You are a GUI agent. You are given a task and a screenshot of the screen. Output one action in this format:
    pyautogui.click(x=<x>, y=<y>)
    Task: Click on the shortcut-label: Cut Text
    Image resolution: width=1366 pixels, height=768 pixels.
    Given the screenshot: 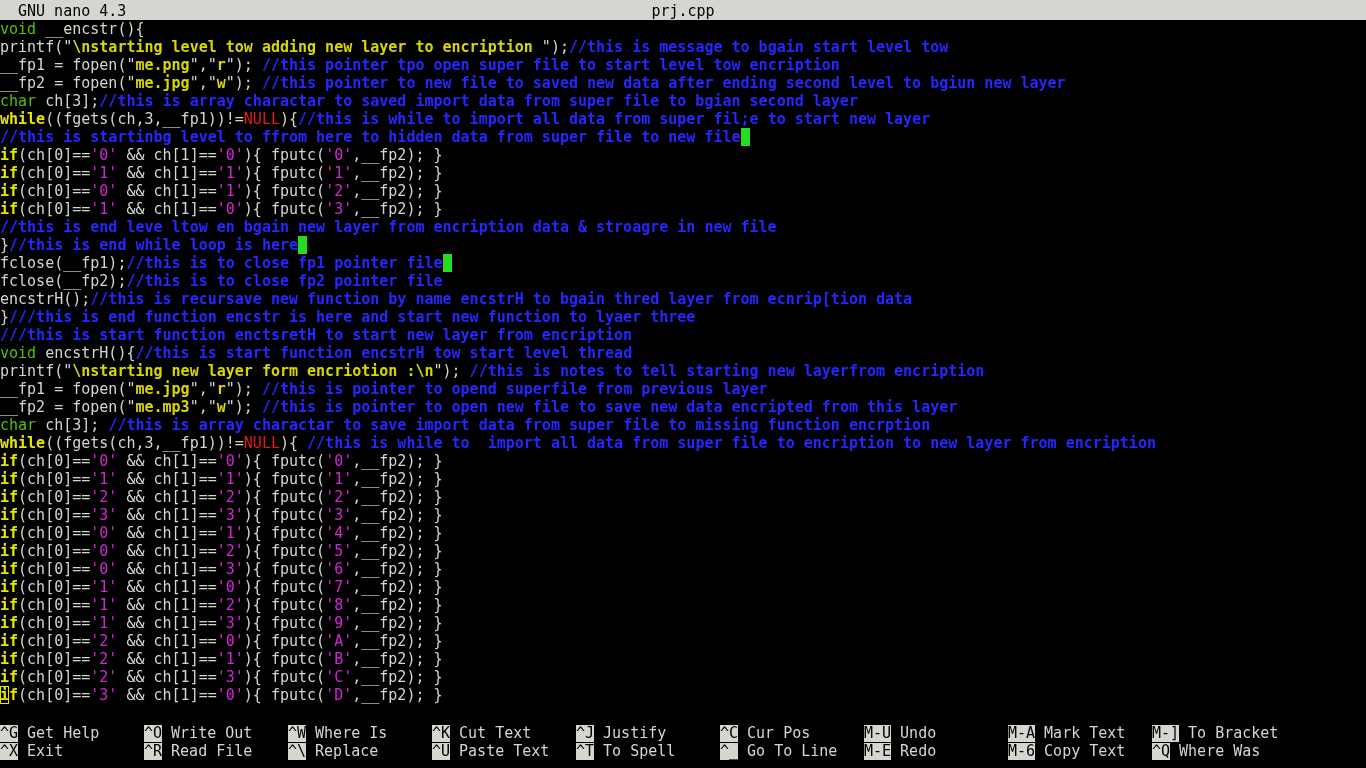 What is the action you would take?
    pyautogui.click(x=495, y=733)
    